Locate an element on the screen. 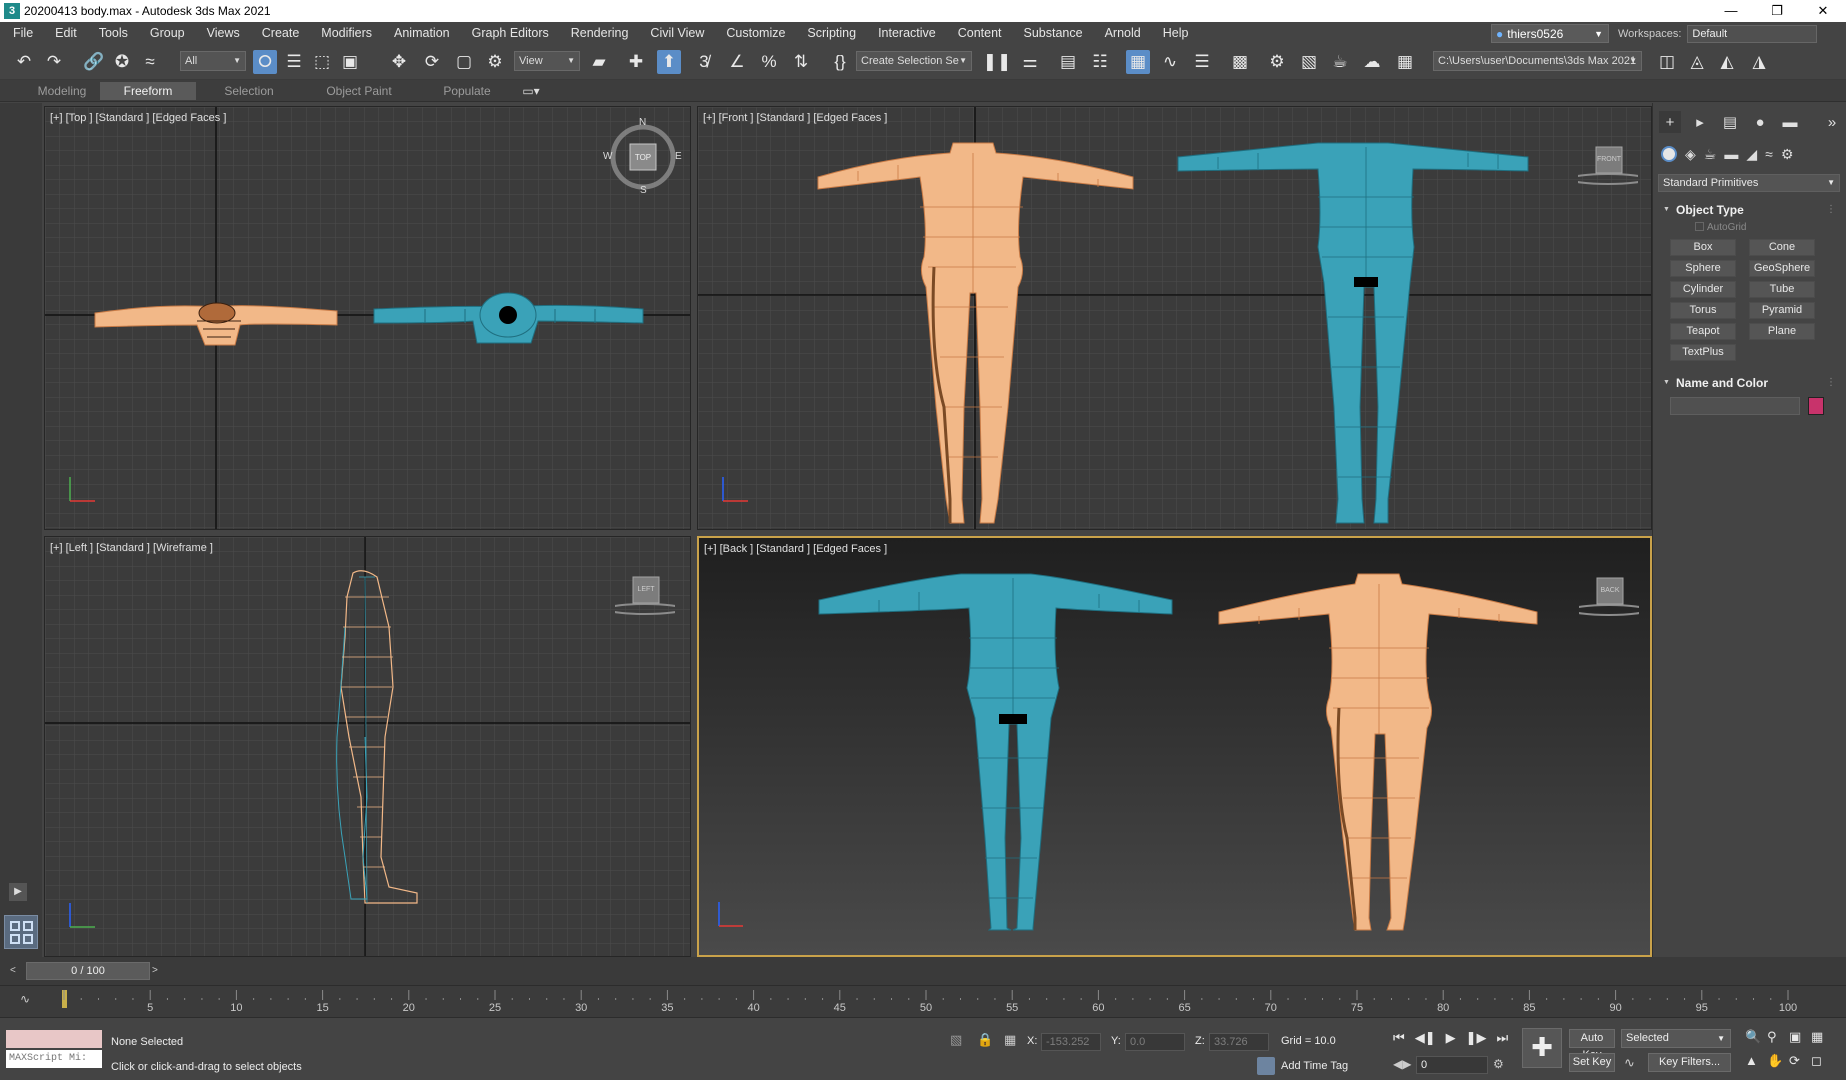 This screenshot has height=1080, width=1846. menu-customize: Customize is located at coordinates (755, 33).